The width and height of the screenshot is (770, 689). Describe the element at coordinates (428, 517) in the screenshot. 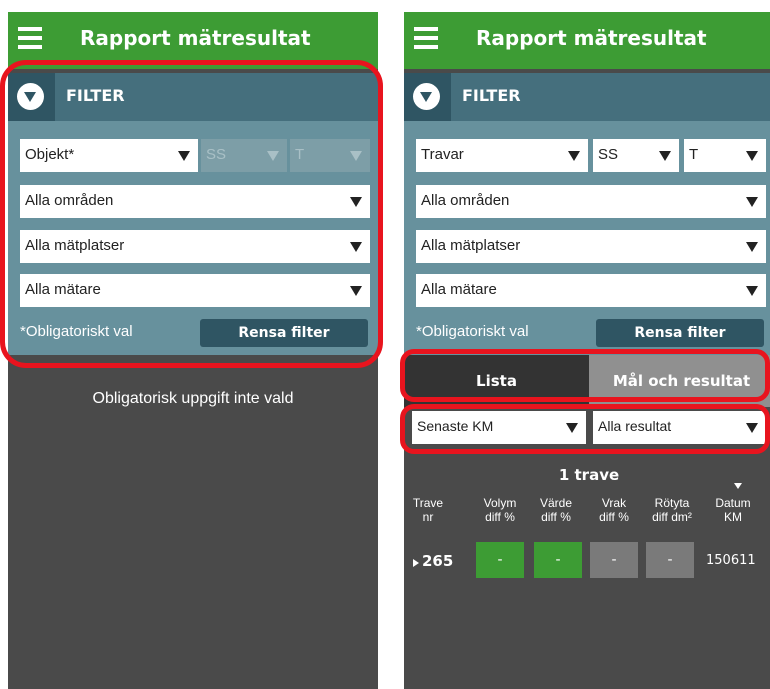

I see `col-header-line: nr` at that location.